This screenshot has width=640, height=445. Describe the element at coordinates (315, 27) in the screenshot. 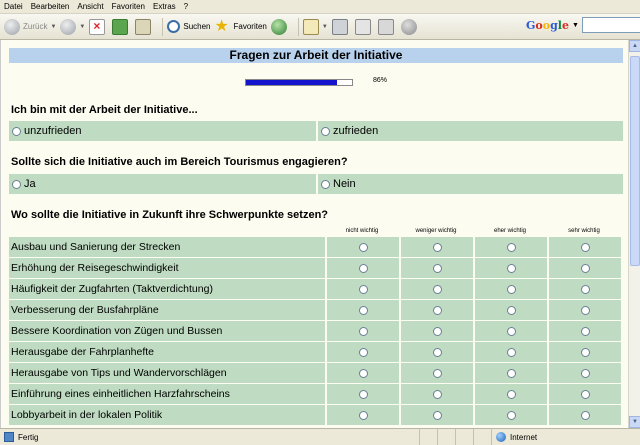

I see `mail-button: ▼` at that location.